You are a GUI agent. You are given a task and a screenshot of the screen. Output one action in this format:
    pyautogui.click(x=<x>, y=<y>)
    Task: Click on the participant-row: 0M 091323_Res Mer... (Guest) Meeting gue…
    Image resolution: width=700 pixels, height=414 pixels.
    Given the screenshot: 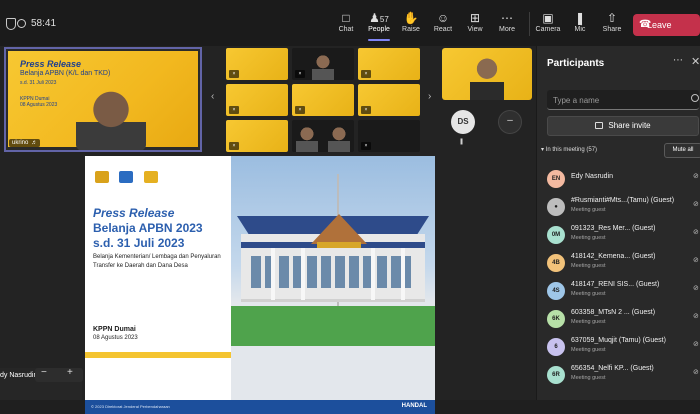 What is the action you would take?
    pyautogui.click(x=623, y=238)
    